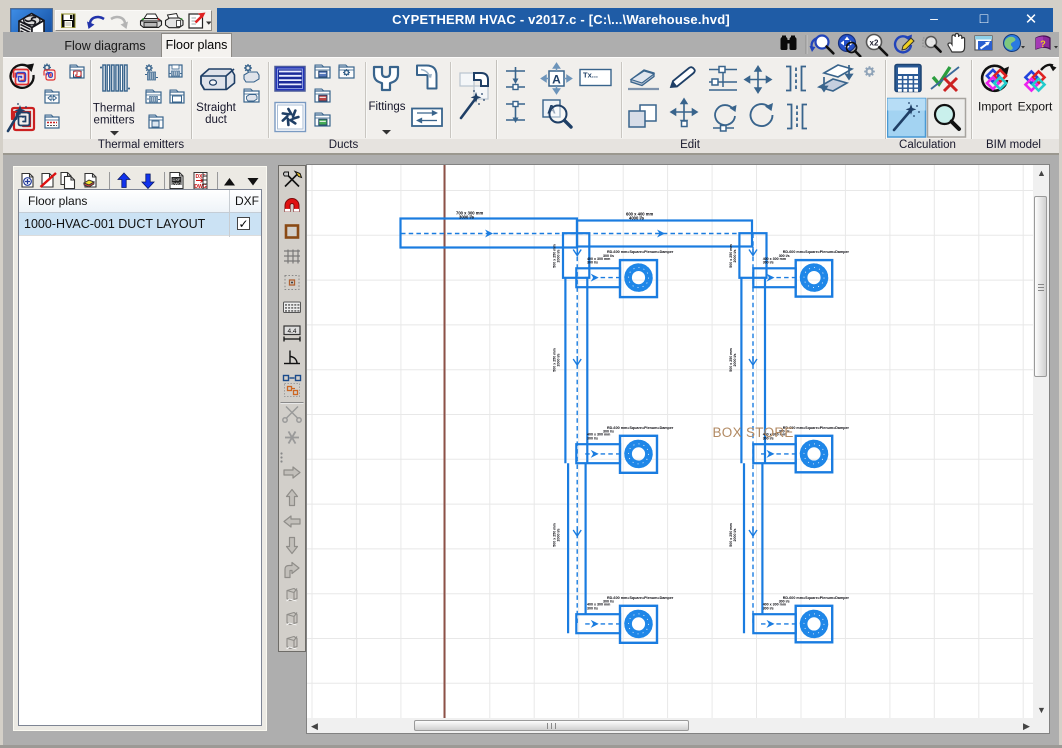 This screenshot has height=748, width=1062. I want to click on svg-text: duct, so click(216, 120).